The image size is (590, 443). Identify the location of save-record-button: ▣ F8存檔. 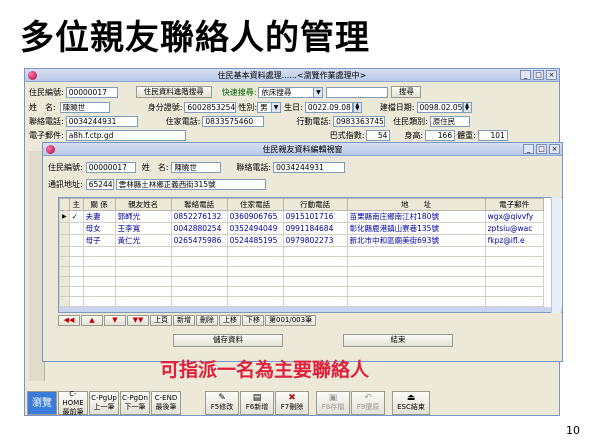
(333, 403).